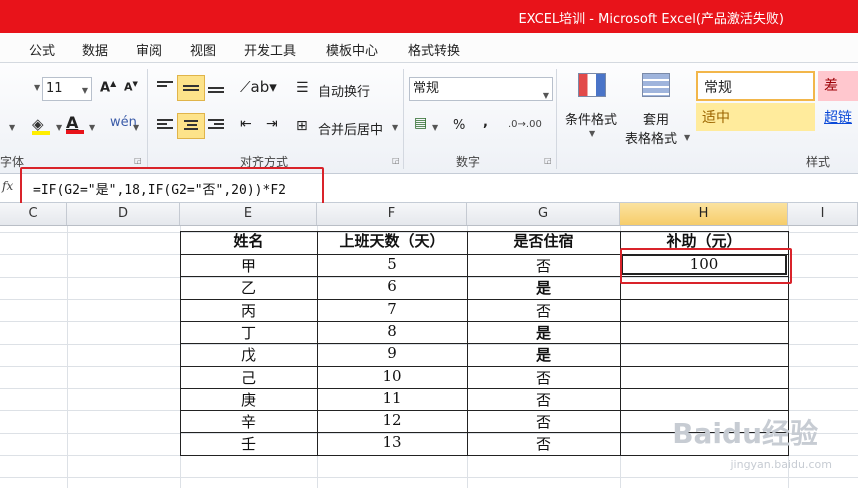 The height and width of the screenshot is (488, 858). Describe the element at coordinates (434, 49) in the screenshot. I see `tab-format-convert: 格式转换` at that location.